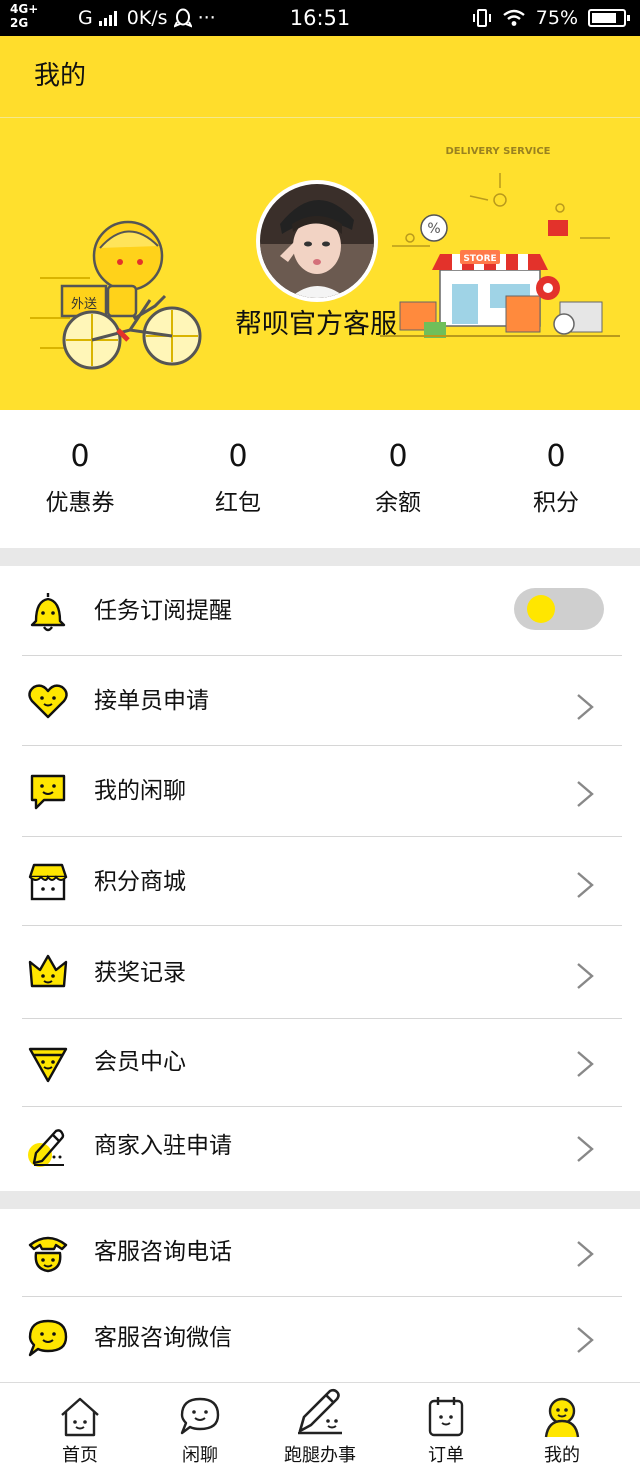 The height and width of the screenshot is (1480, 640). I want to click on tab-label: 订单, so click(446, 1455).